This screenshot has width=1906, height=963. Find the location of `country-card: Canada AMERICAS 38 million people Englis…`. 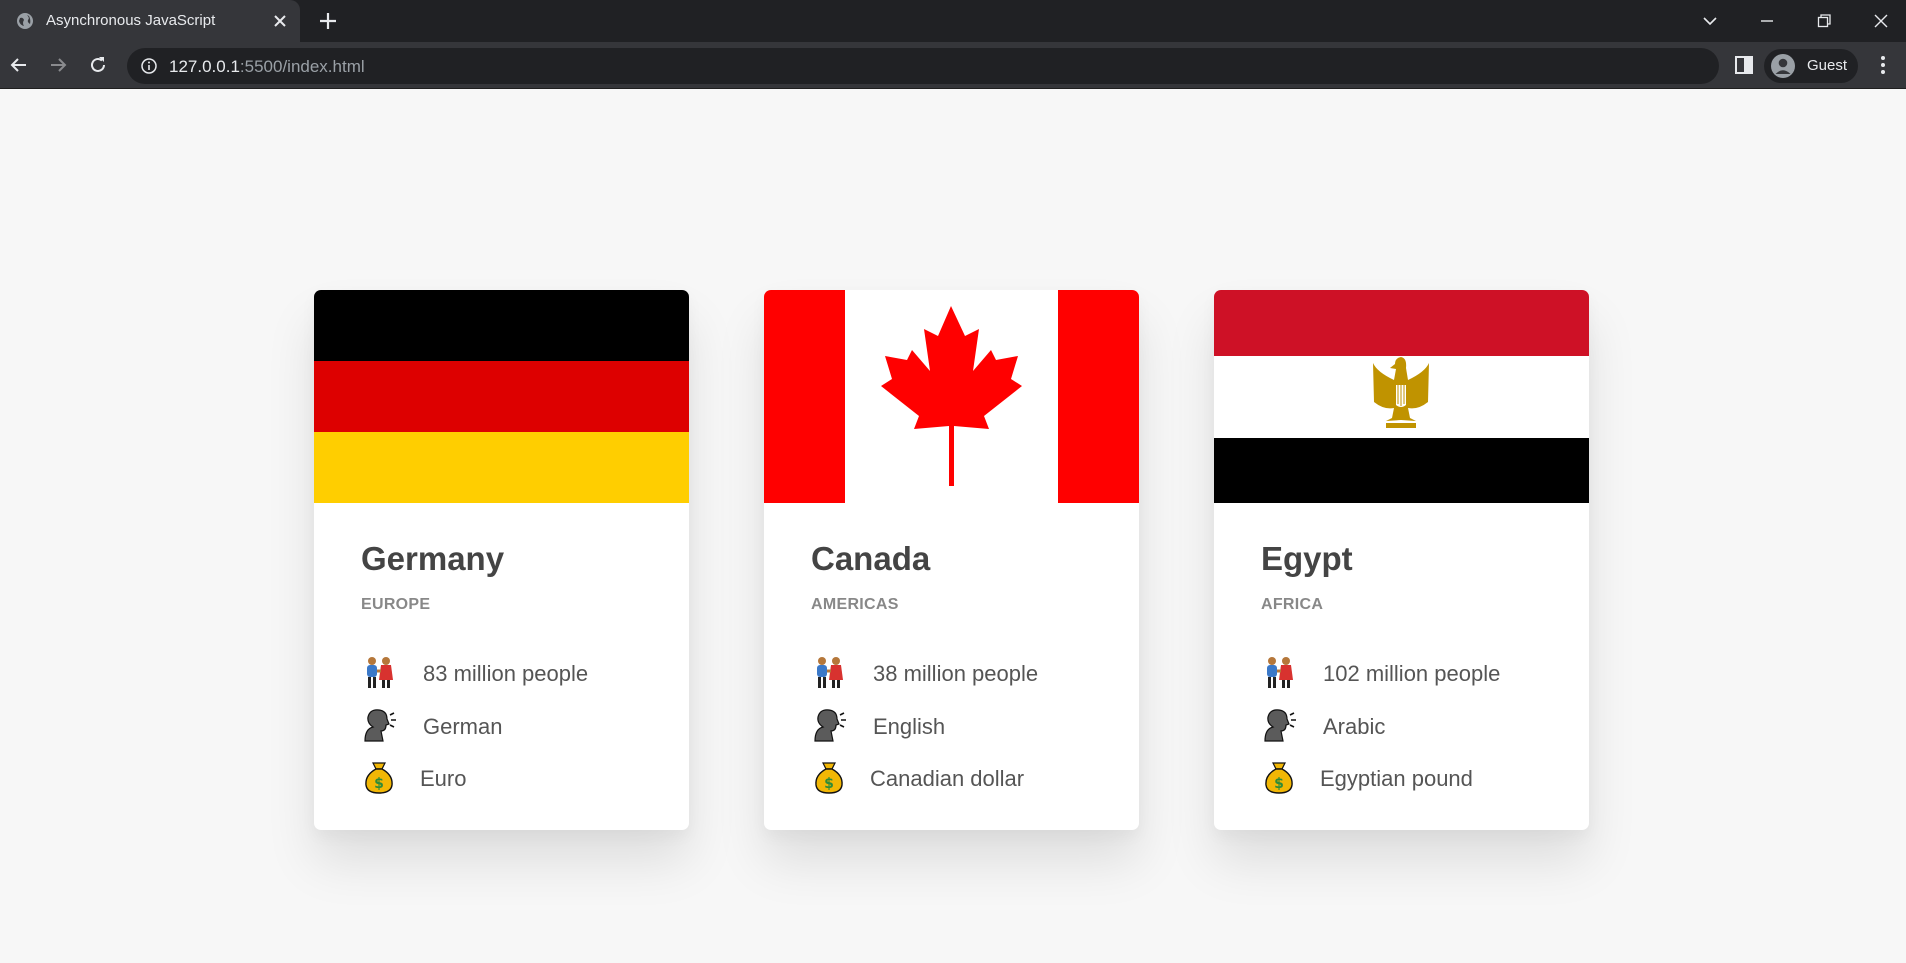

country-card: Canada AMERICAS 38 million people Englis… is located at coordinates (951, 560).